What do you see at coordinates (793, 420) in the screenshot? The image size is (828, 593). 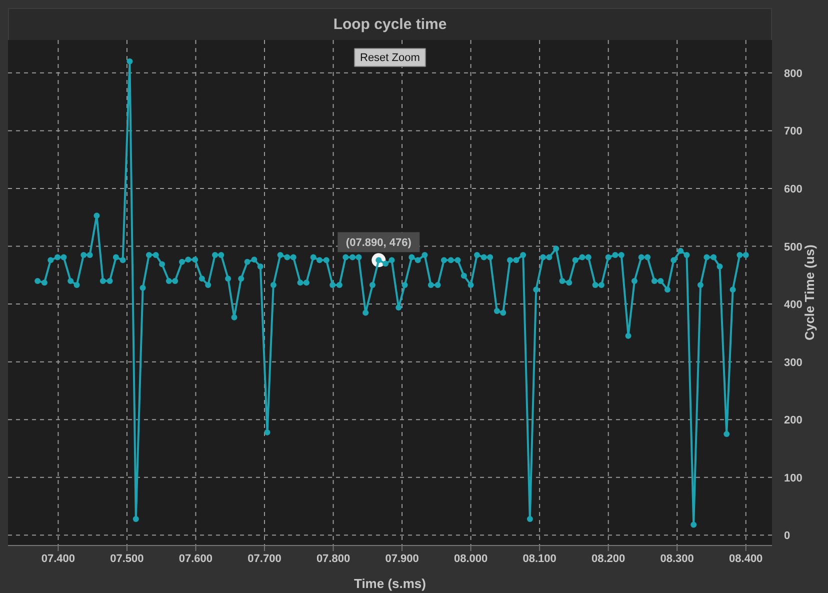 I see `y-tick-label: 200` at bounding box center [793, 420].